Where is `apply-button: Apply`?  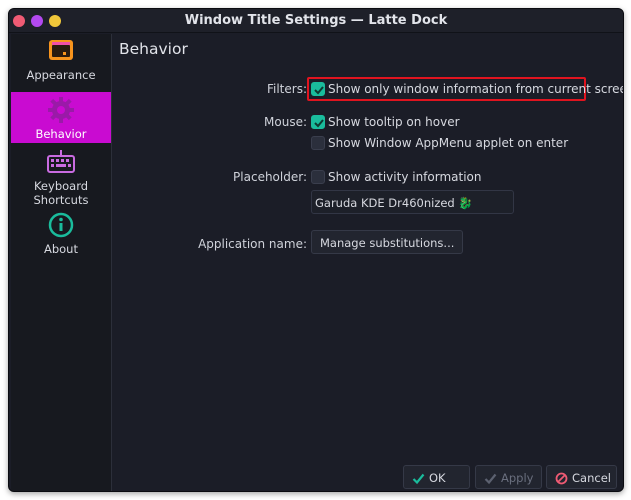 apply-button: Apply is located at coordinates (508, 477).